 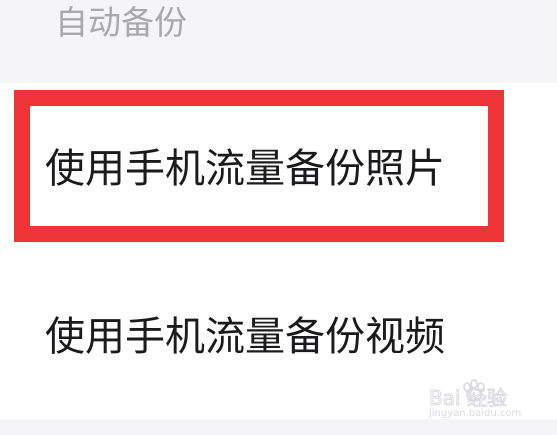 I want to click on option-label-videos: 使用手机流量备份视频, so click(x=245, y=337).